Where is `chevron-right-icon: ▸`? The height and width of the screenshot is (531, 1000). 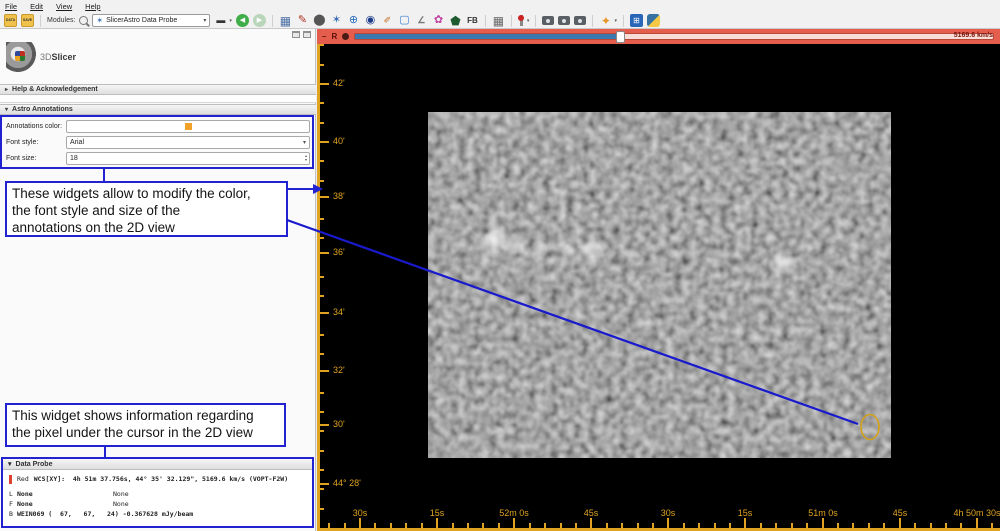 chevron-right-icon: ▸ is located at coordinates (7, 90).